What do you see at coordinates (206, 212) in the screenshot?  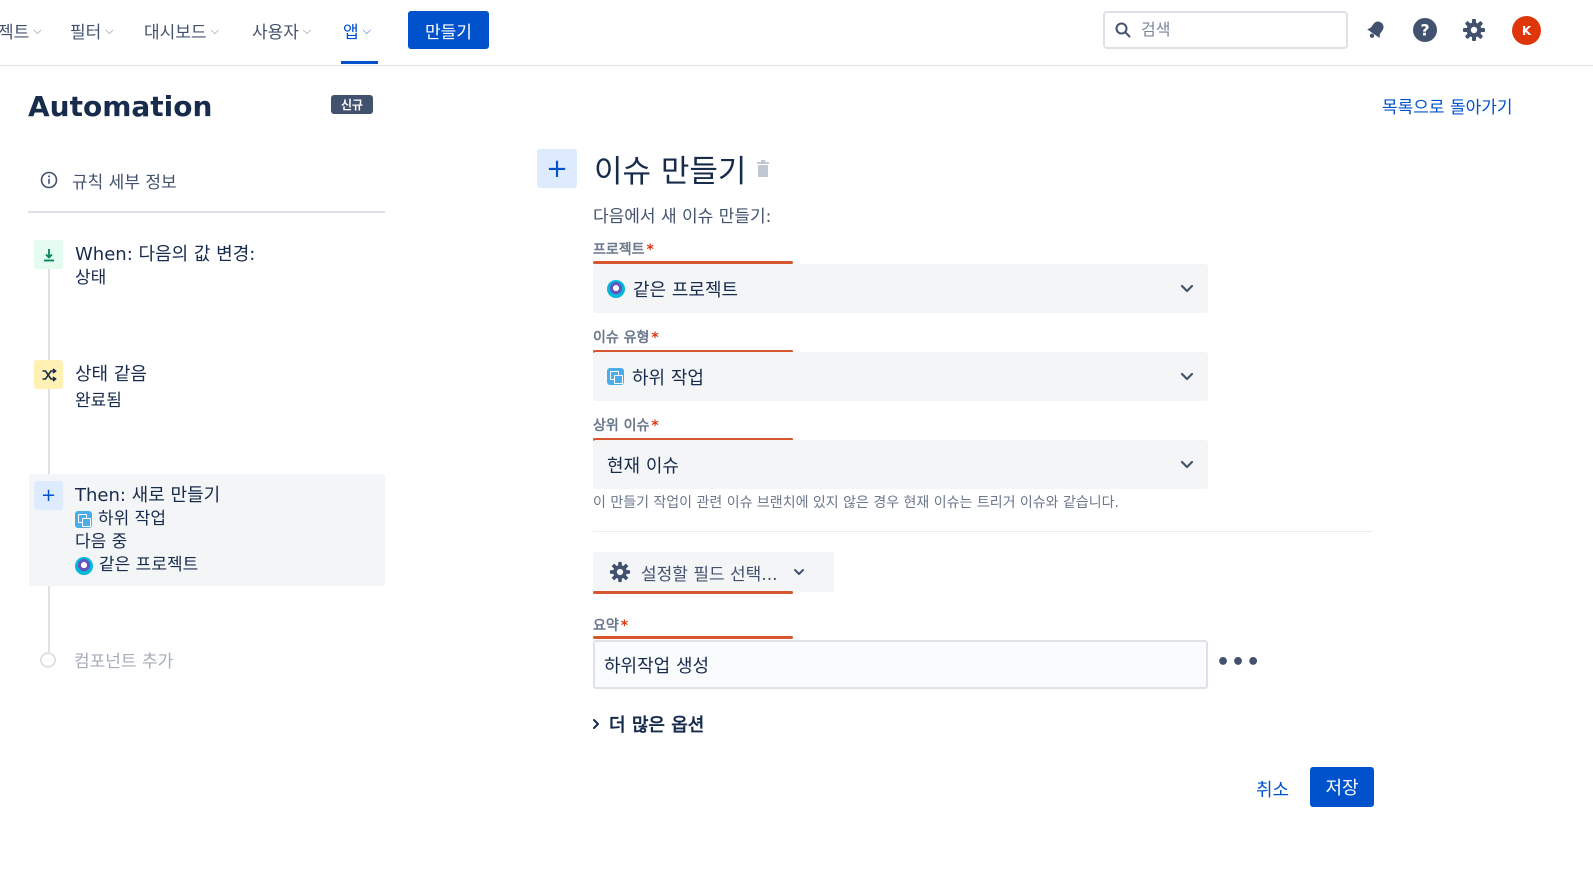 I see `sidebar-divider` at bounding box center [206, 212].